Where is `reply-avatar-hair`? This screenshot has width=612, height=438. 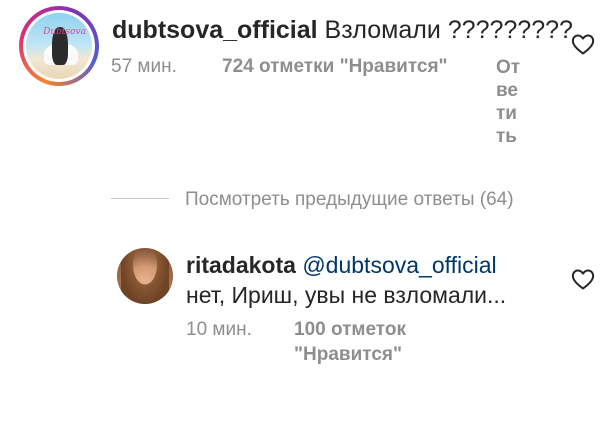
reply-avatar-hair is located at coordinates (145, 276).